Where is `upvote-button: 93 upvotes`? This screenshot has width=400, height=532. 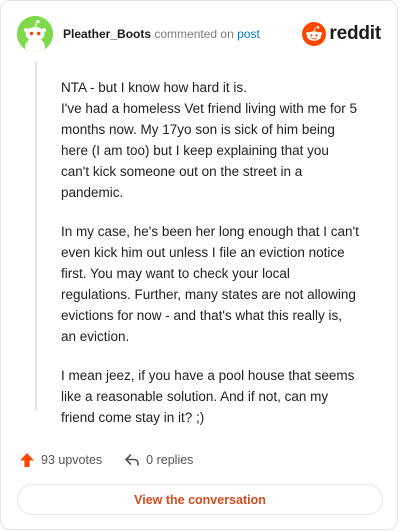 upvote-button: 93 upvotes is located at coordinates (60, 460).